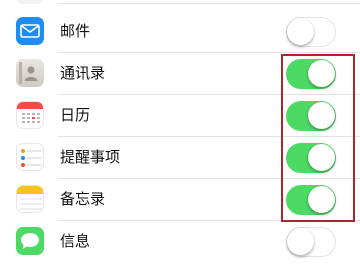 This screenshot has width=360, height=270. I want to click on contacts-icon, so click(30, 73).